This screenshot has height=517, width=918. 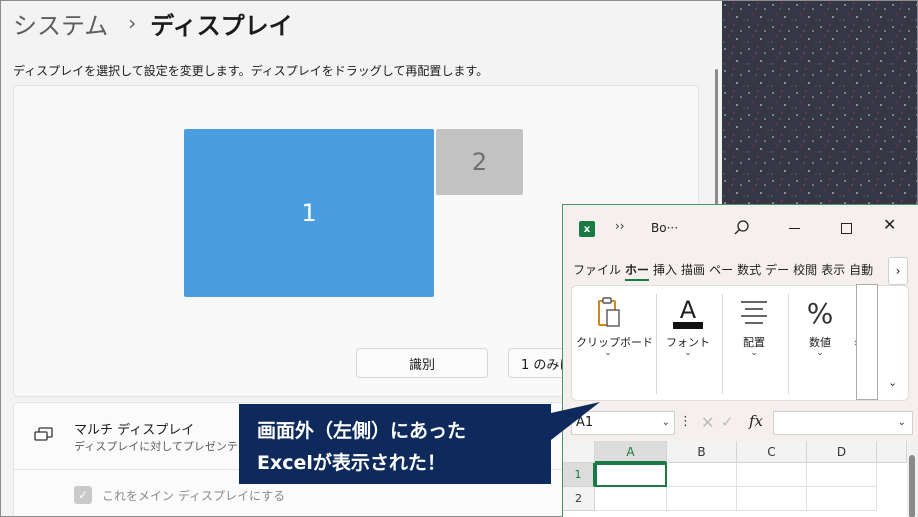 I want to click on cell-c2, so click(x=772, y=499).